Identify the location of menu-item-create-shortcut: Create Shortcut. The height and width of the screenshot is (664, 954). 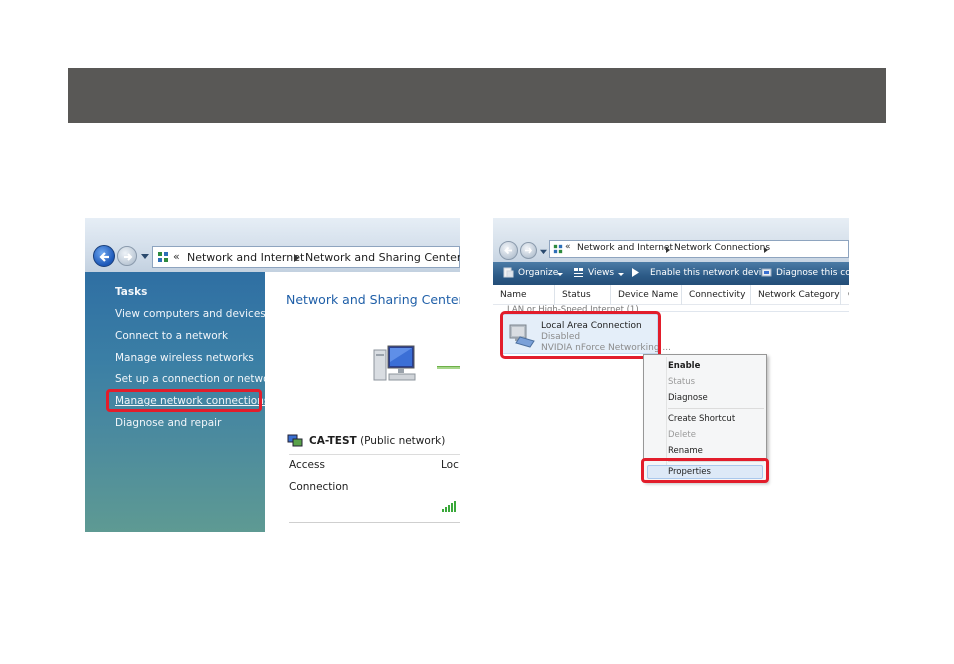
(701, 419).